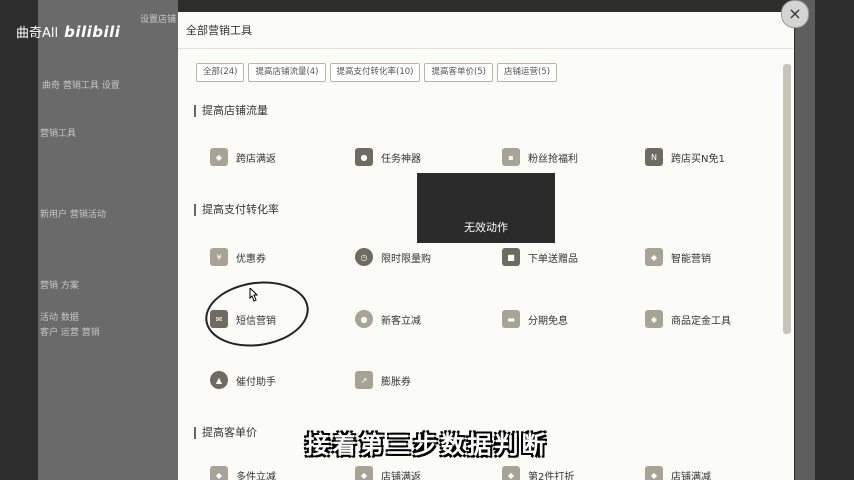 The image size is (854, 480). What do you see at coordinates (691, 259) in the screenshot?
I see `tool-label: 智能营销` at bounding box center [691, 259].